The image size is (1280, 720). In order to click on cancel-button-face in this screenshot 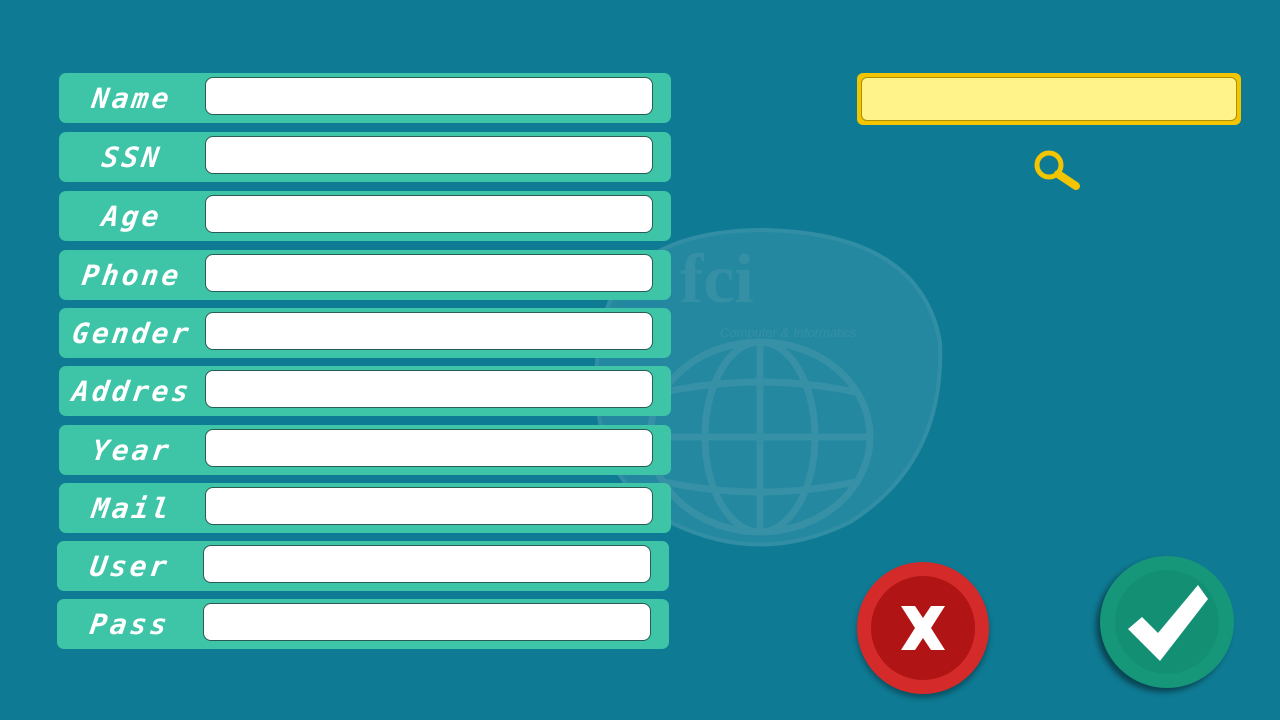, I will do `click(923, 628)`.